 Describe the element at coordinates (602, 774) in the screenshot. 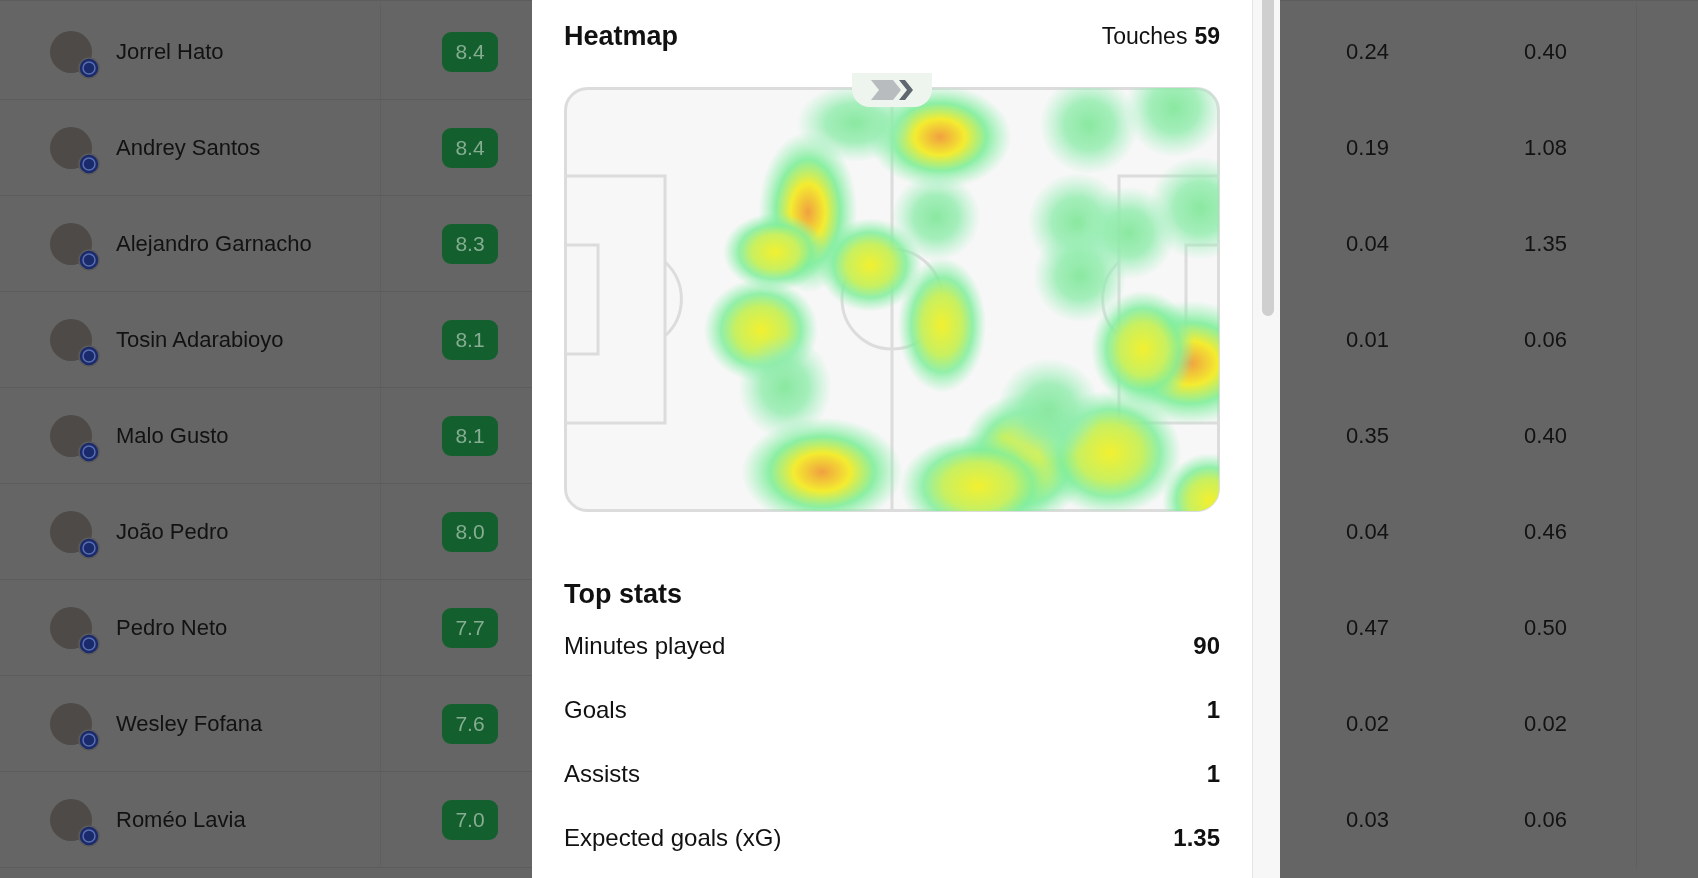

I see `stat-label: Assists` at that location.